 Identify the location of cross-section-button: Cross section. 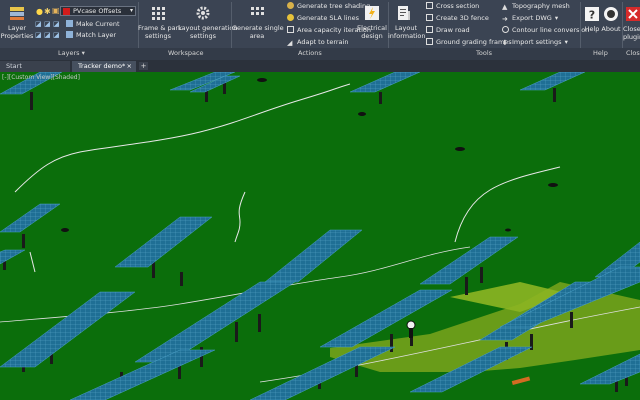
(452, 6).